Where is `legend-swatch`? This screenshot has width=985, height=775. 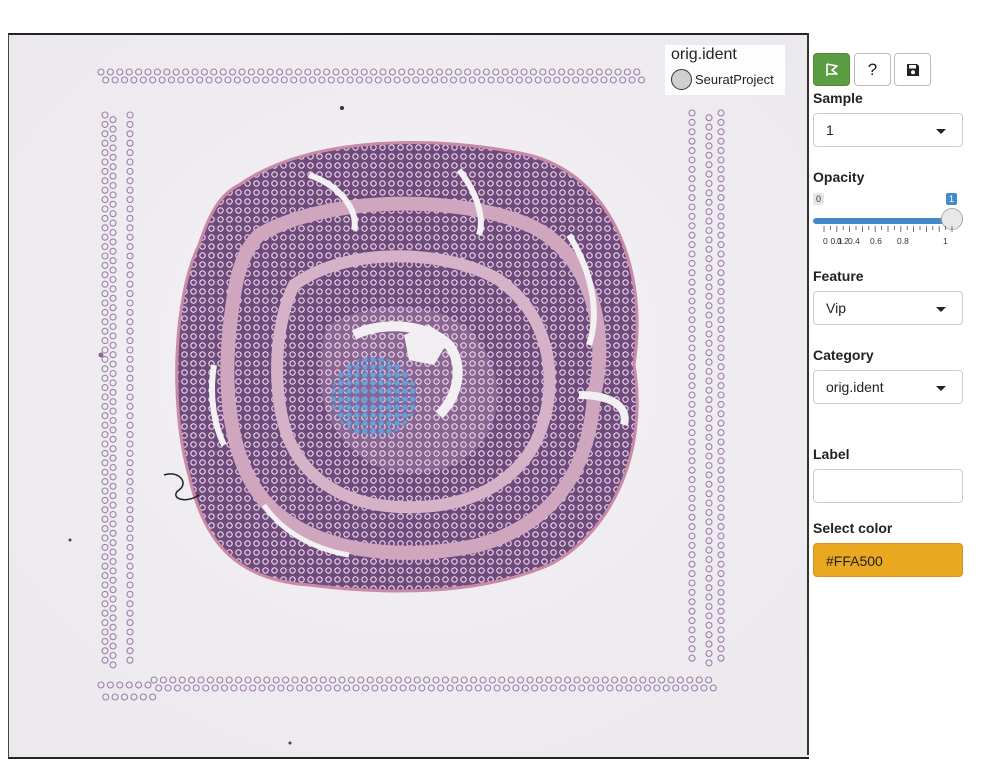 legend-swatch is located at coordinates (681, 79).